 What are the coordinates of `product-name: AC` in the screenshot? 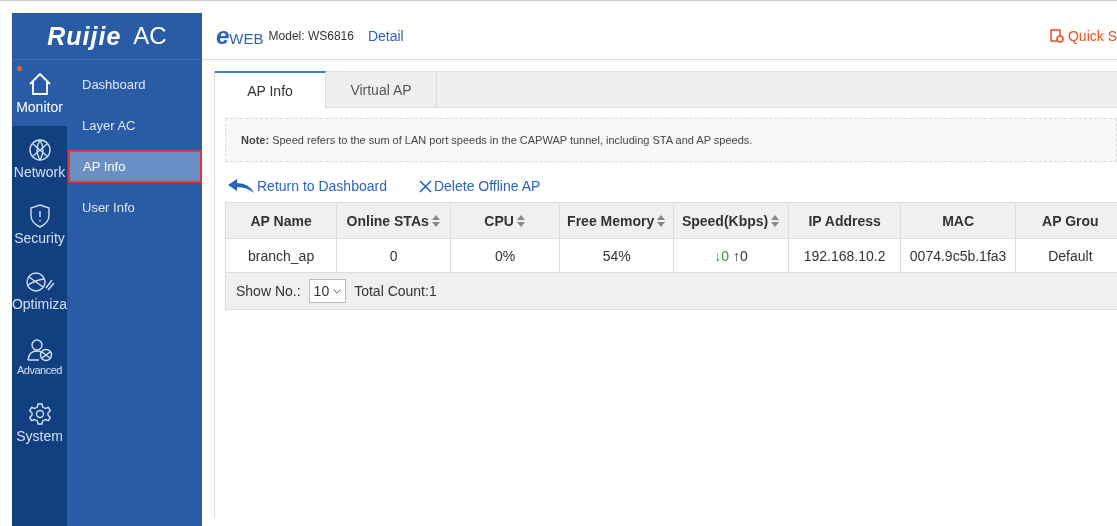 It's located at (150, 36).